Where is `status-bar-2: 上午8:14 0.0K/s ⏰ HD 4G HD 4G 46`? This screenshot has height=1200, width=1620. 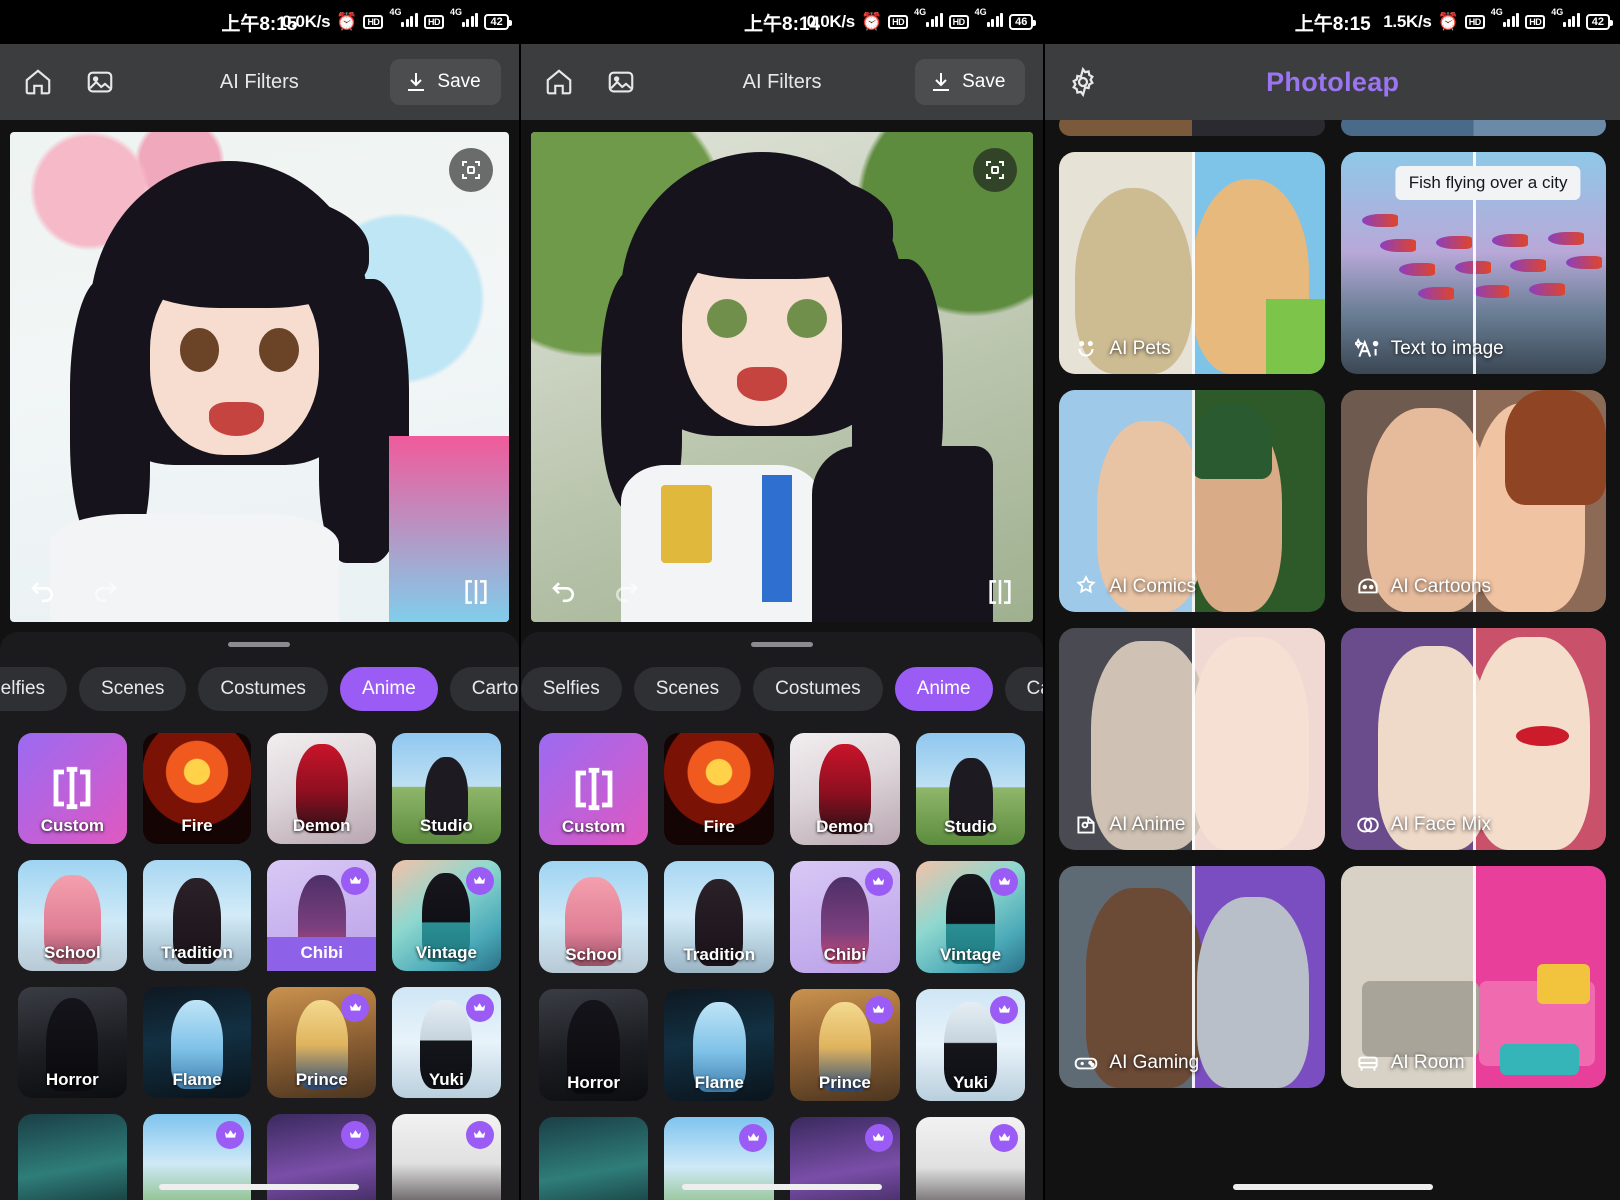
status-bar-2: 上午8:14 0.0K/s ⏰ HD 4G HD 4G 46 is located at coordinates (782, 22).